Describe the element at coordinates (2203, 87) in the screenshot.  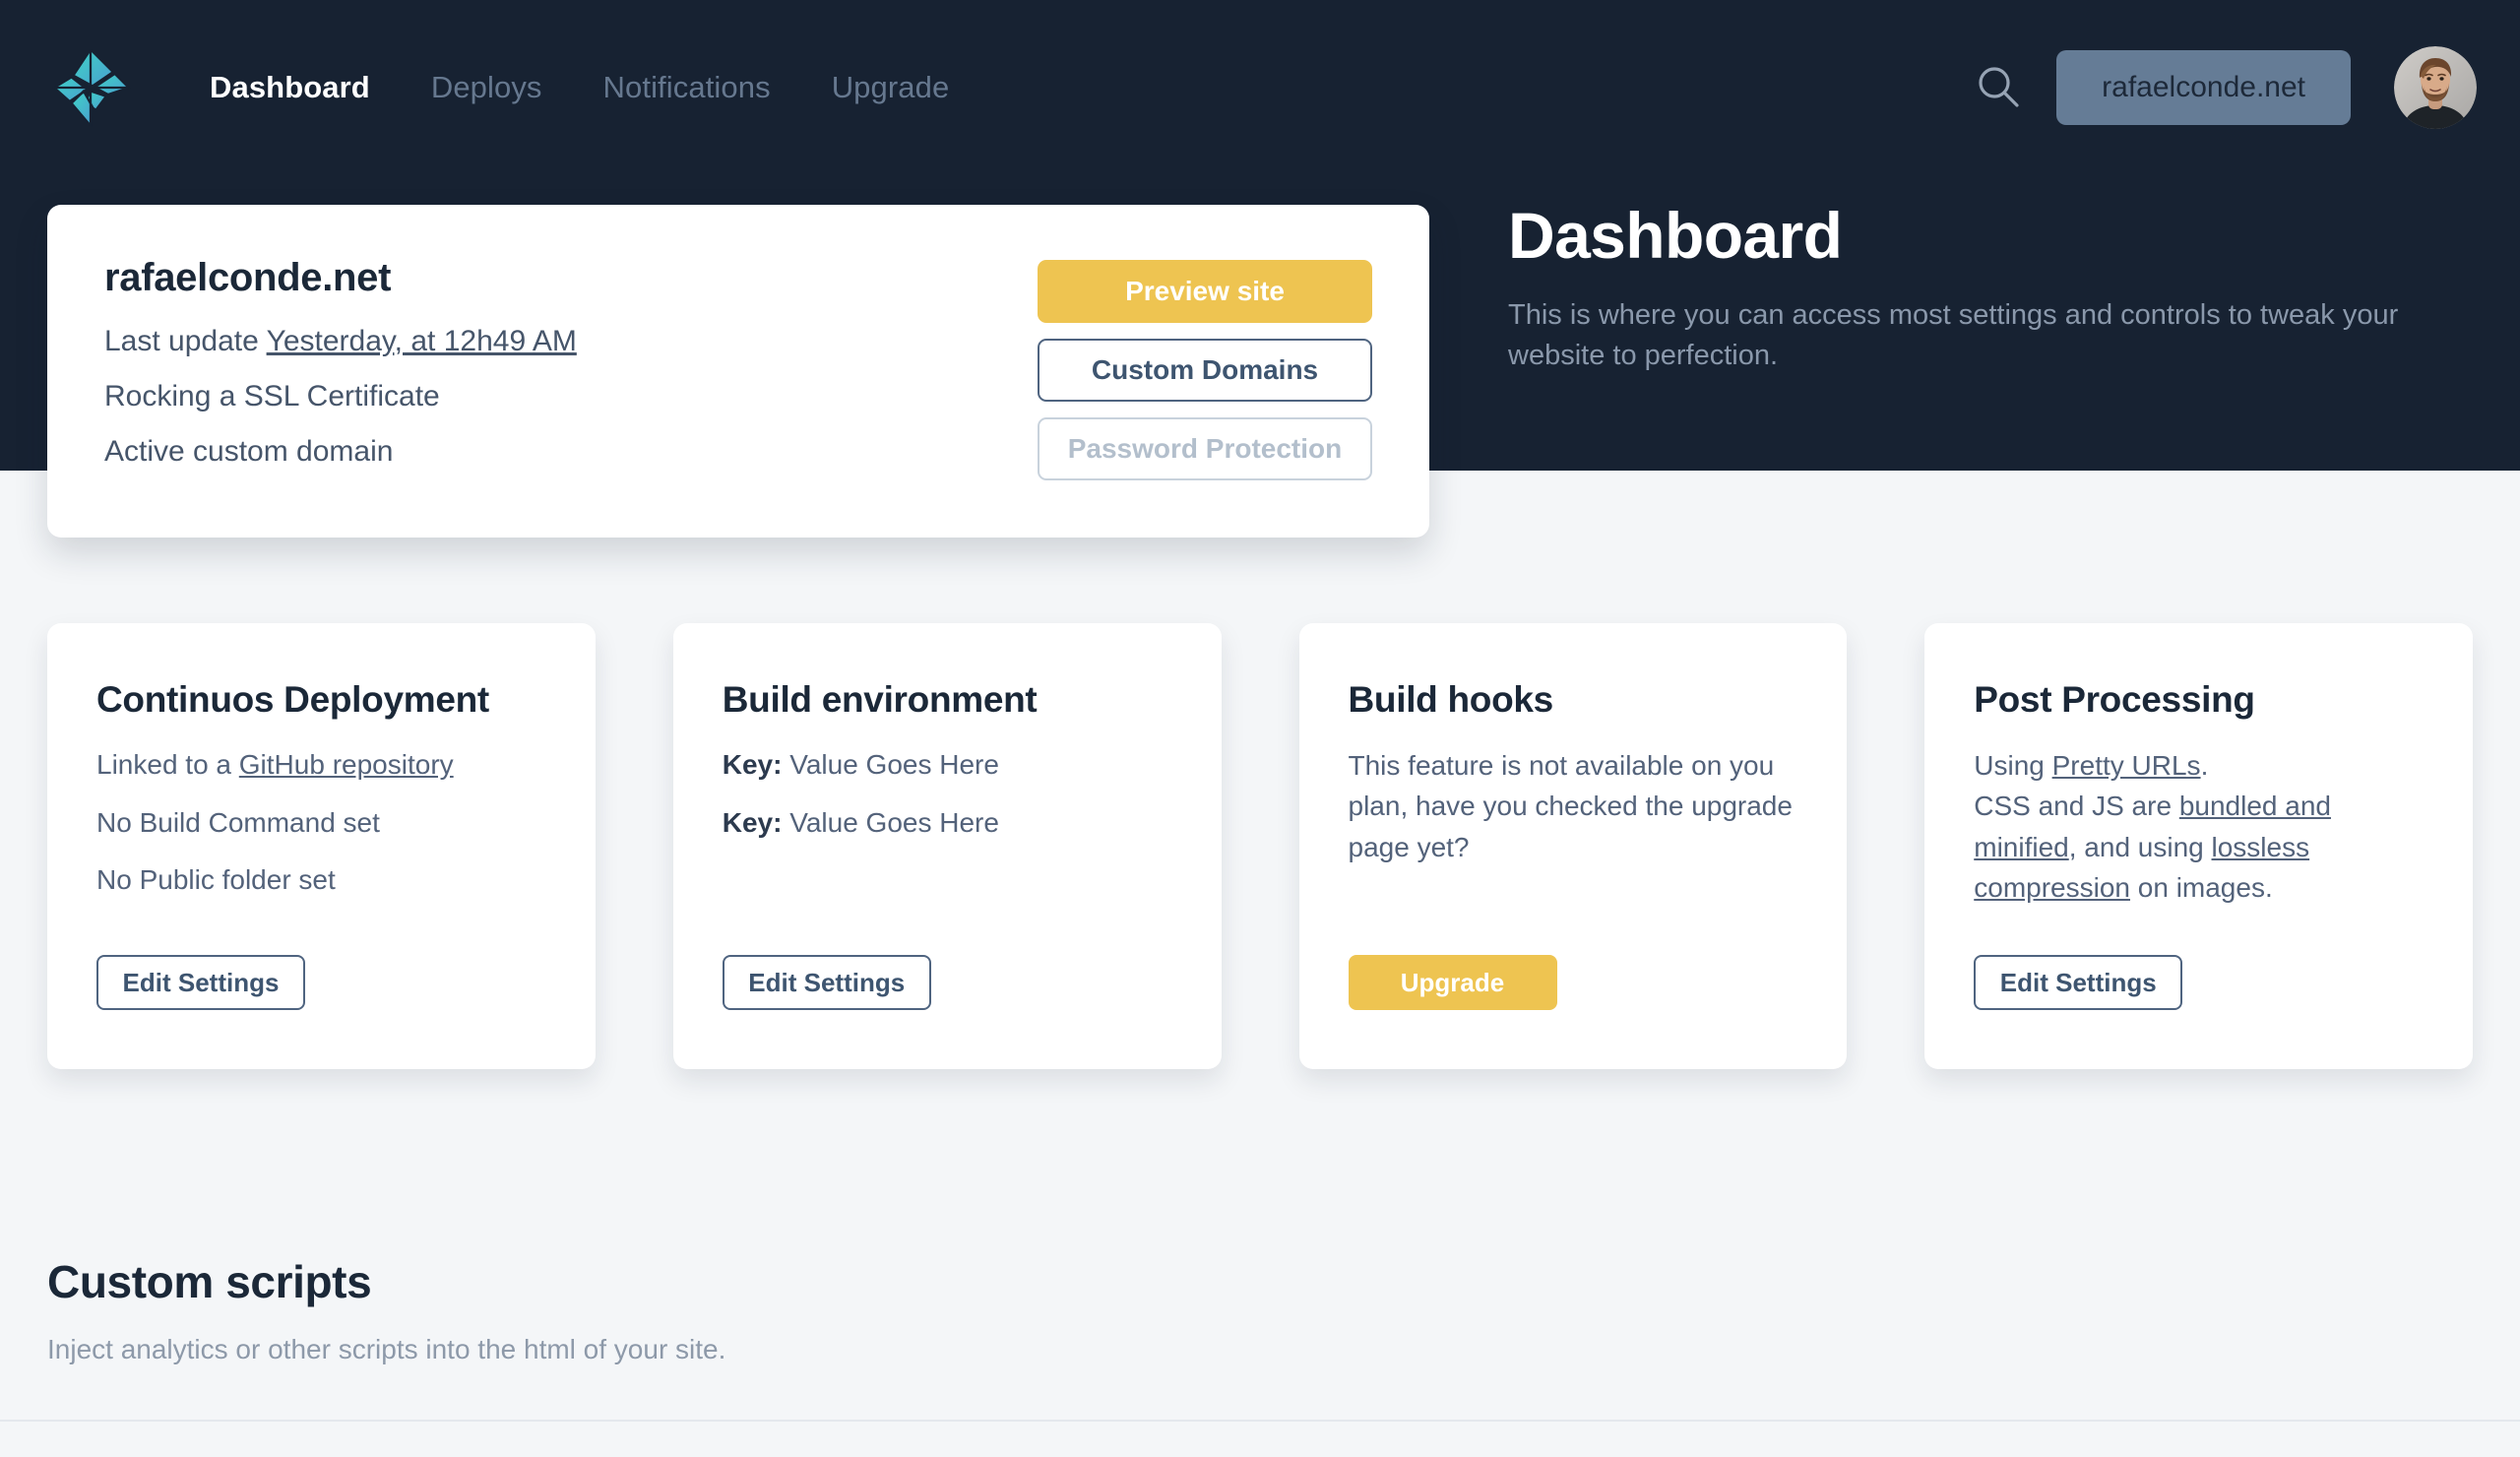
I see `site-selector-button: rafaelconde.net` at that location.